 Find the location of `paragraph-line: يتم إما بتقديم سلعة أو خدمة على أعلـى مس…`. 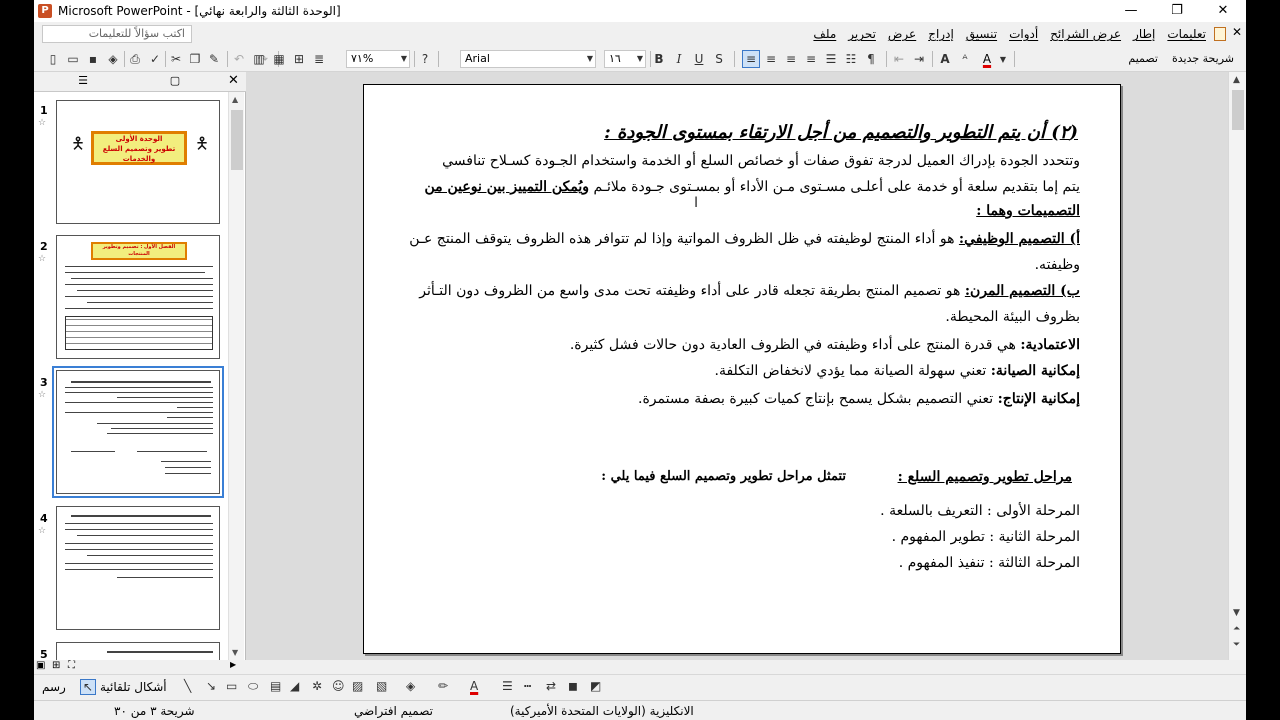

paragraph-line: يتم إما بتقديم سلعة أو خدمة على أعلـى مس… is located at coordinates (752, 187).